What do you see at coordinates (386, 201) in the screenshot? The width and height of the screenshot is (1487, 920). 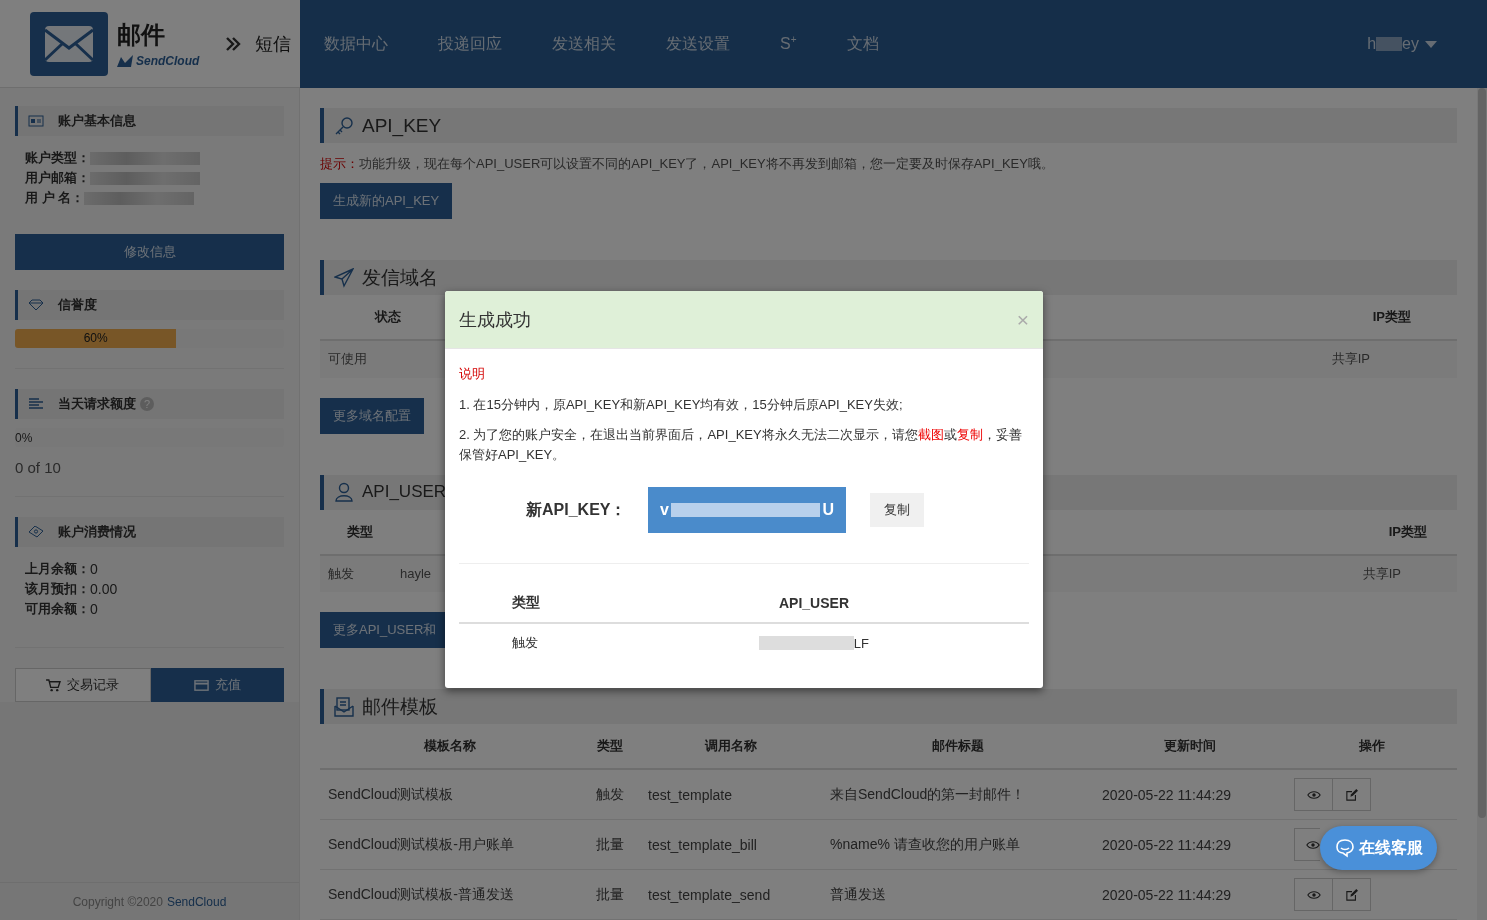 I see `generate-key-button: 生成新的API_KEY` at bounding box center [386, 201].